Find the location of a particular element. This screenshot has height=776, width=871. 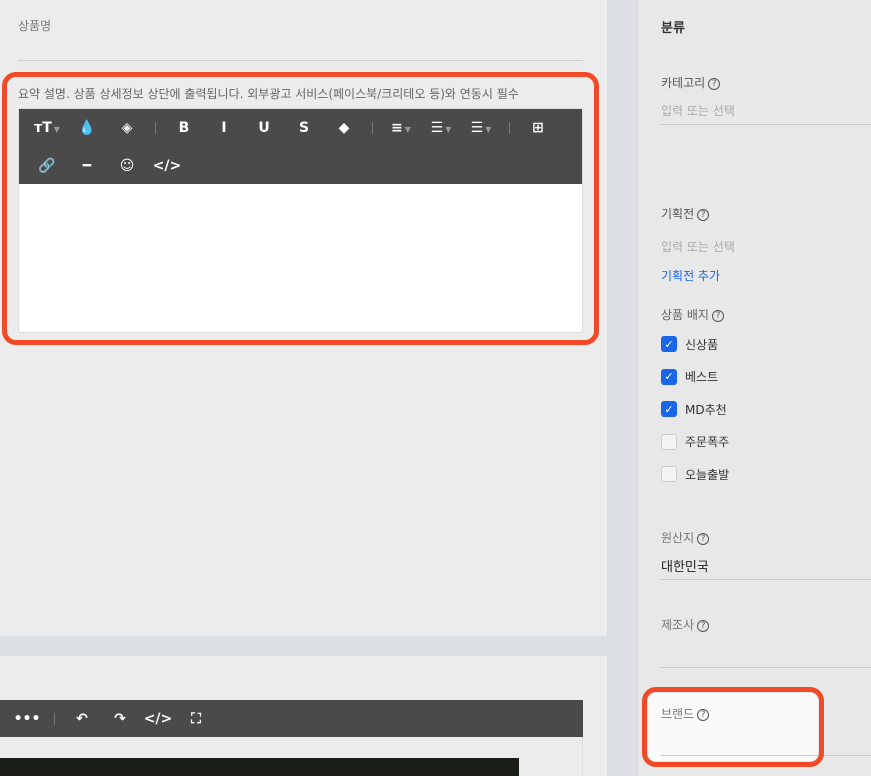

badge-label: 신상품 is located at coordinates (702, 344).